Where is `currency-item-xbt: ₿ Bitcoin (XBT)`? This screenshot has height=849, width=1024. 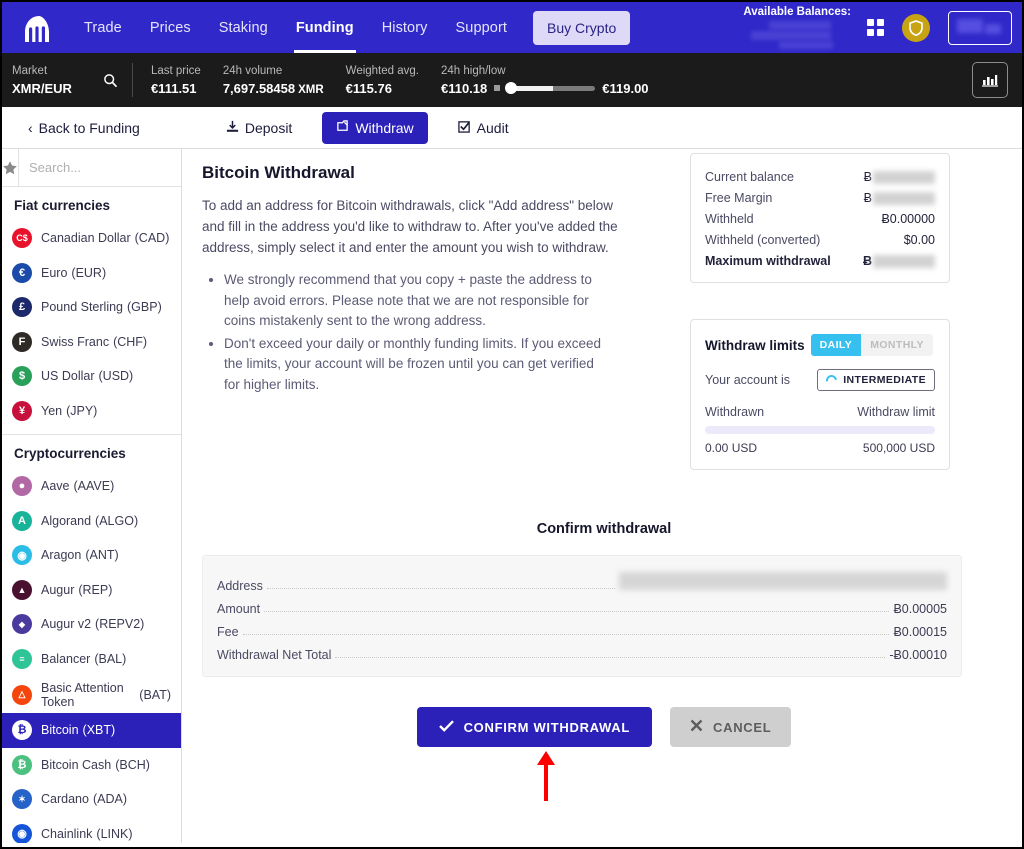
currency-item-xbt: ₿ Bitcoin (XBT) is located at coordinates (91, 730).